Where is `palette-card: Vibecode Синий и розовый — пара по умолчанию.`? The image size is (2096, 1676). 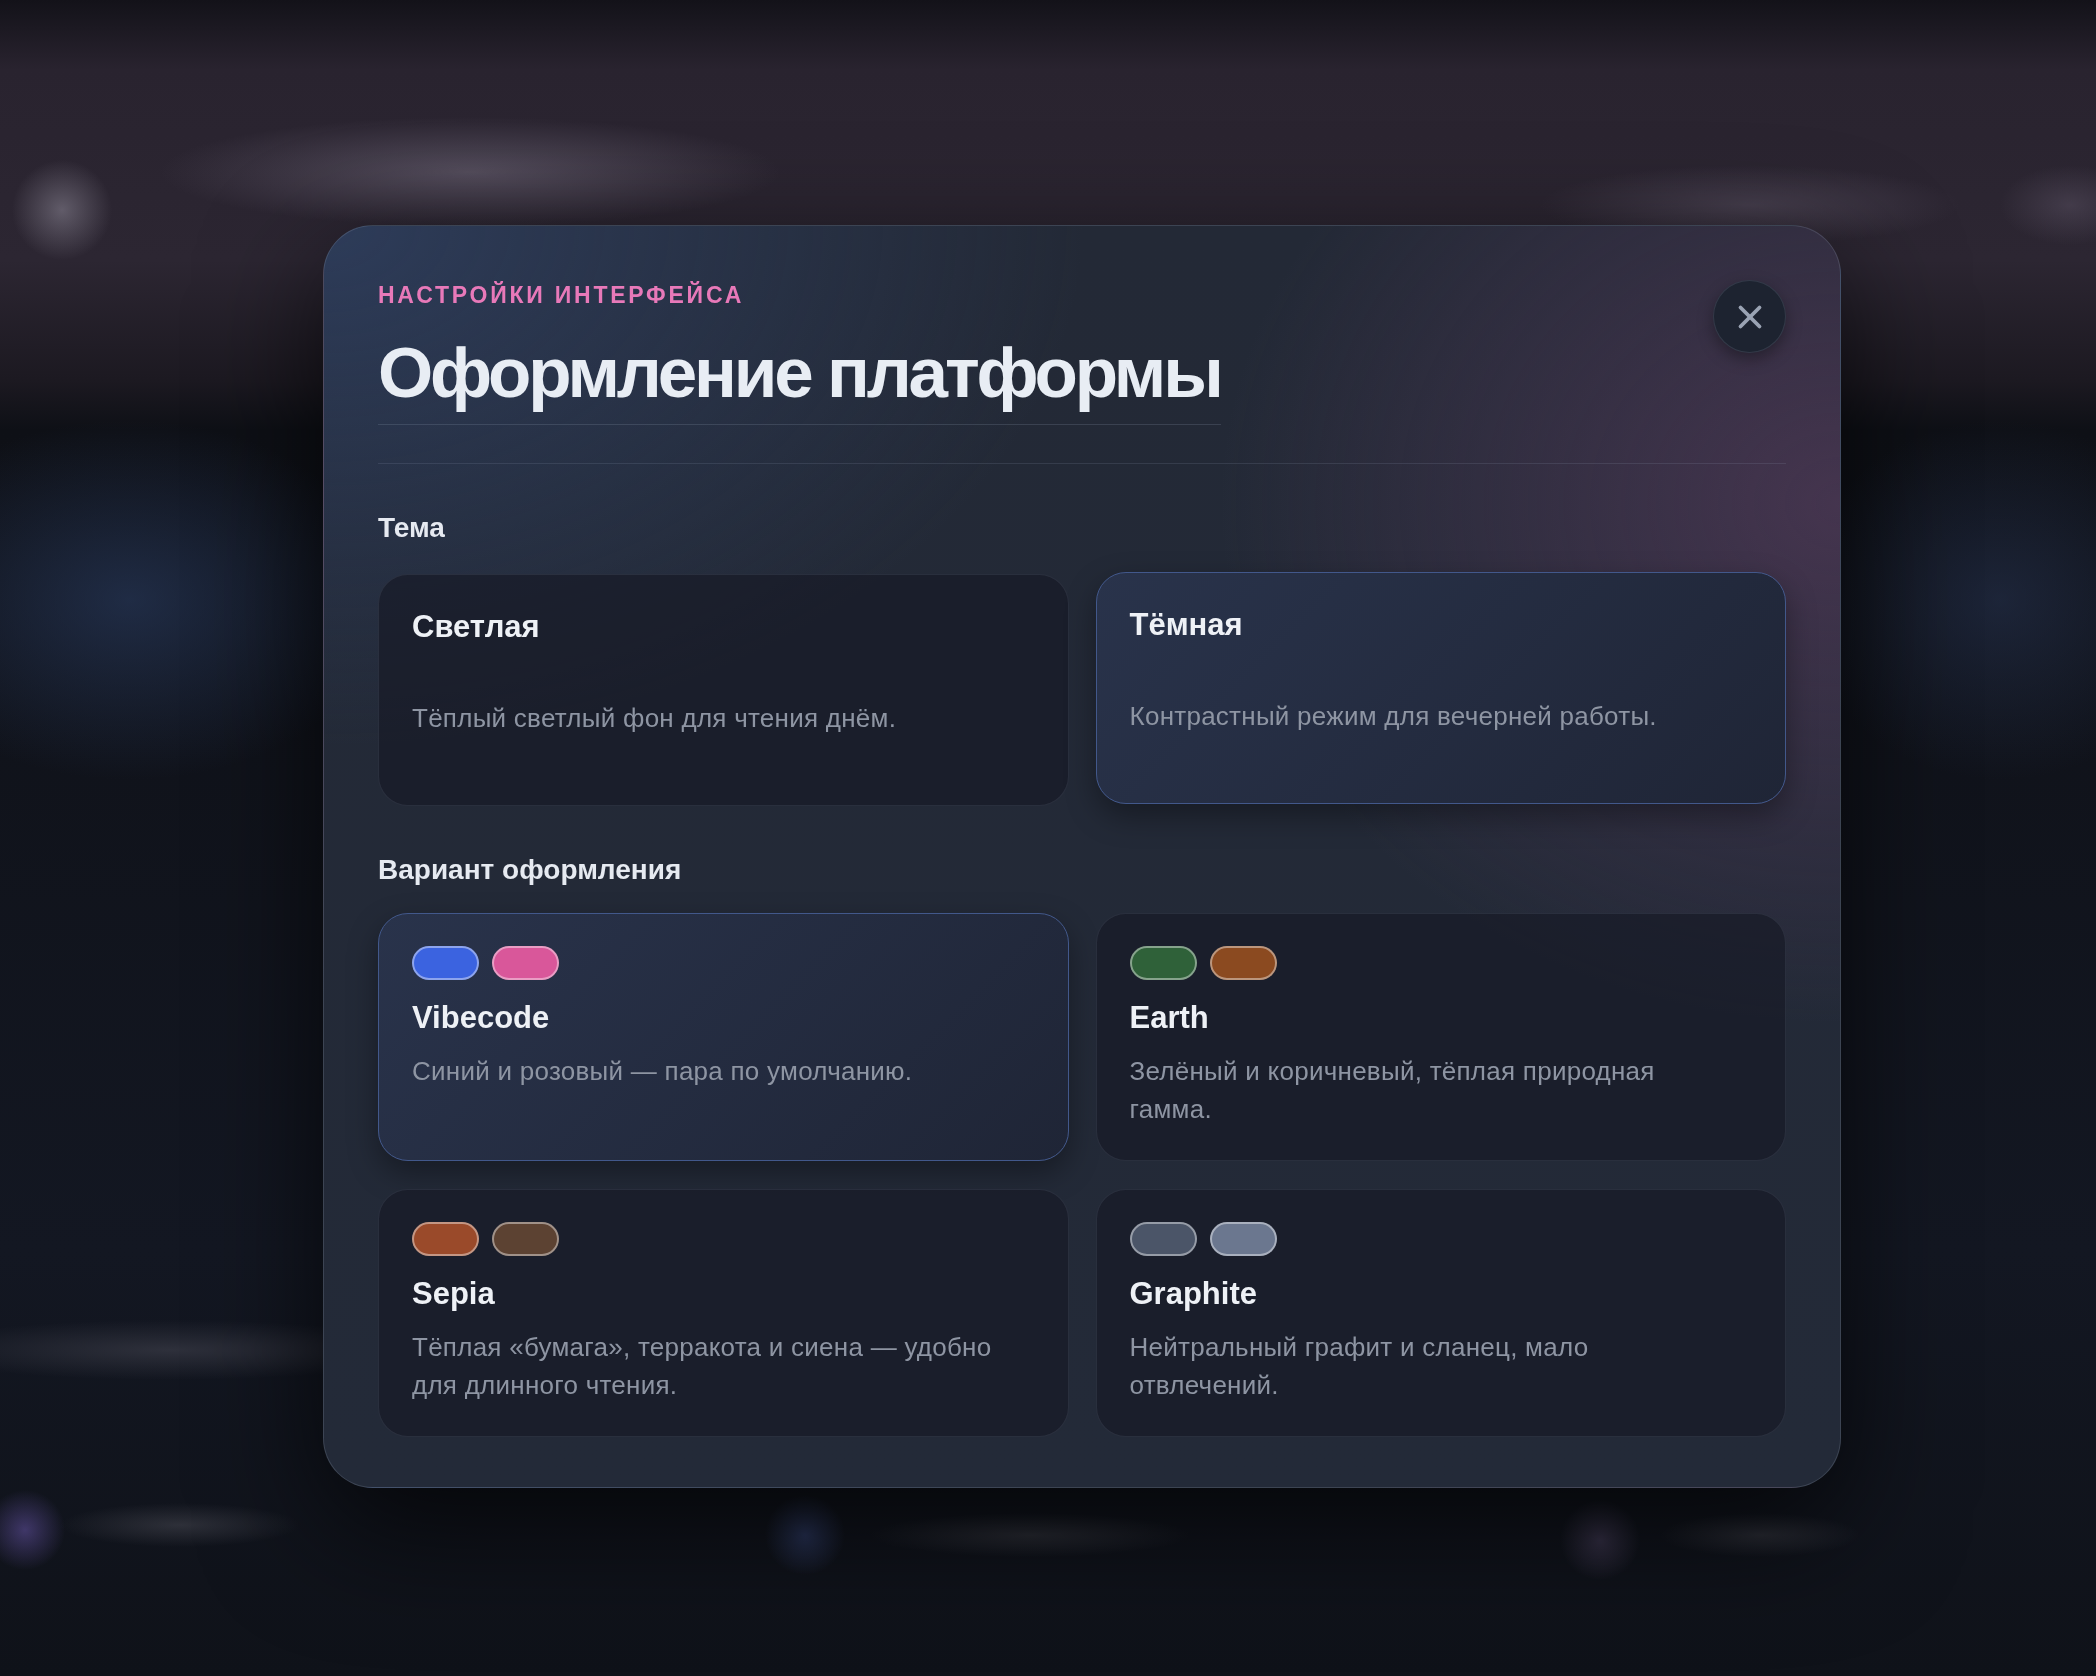 palette-card: Vibecode Синий и розовый — пара по умолчанию. is located at coordinates (723, 1037).